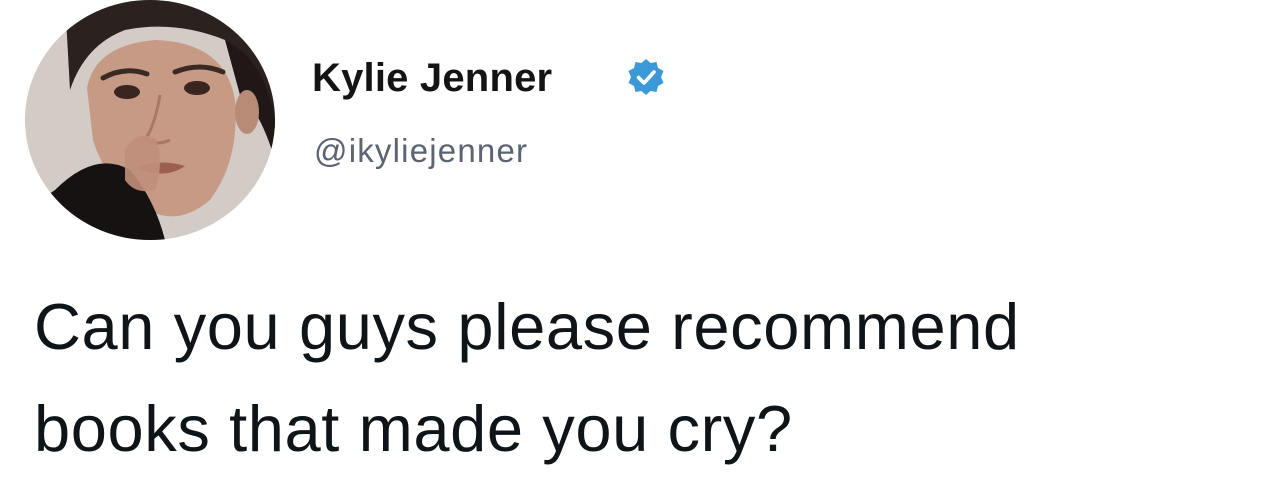 This screenshot has width=1284, height=484. I want to click on display-name: Kylie Jenner, so click(432, 78).